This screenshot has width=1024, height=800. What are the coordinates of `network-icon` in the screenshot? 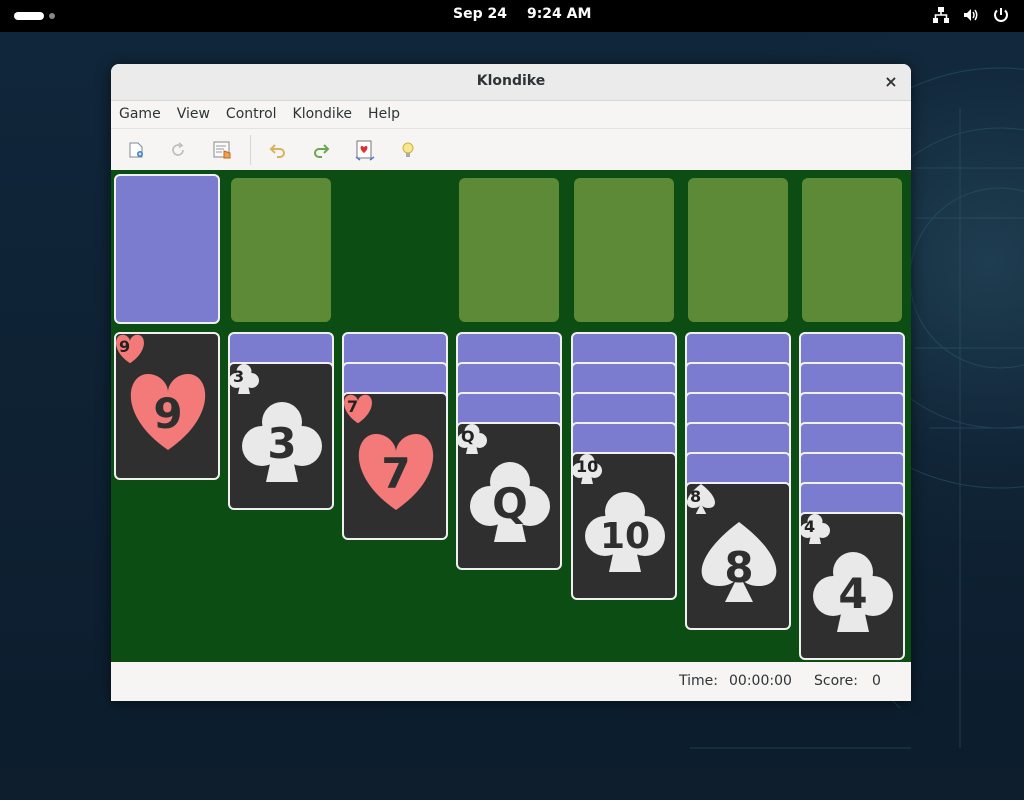 It's located at (941, 15).